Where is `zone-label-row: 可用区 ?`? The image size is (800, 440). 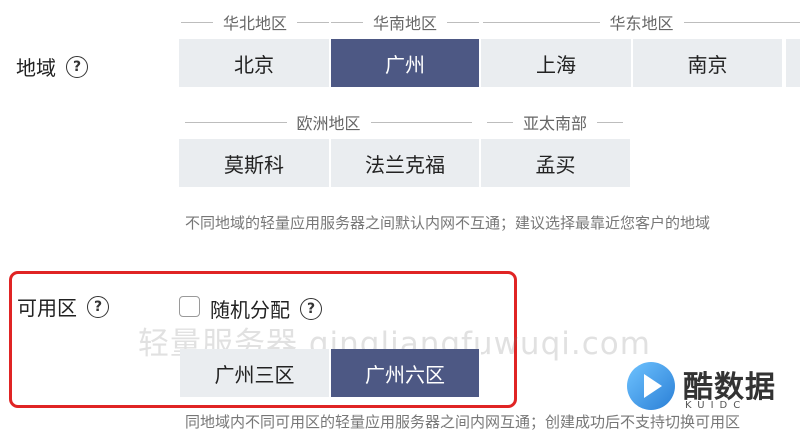
zone-label-row: 可用区 ? is located at coordinates (63, 306).